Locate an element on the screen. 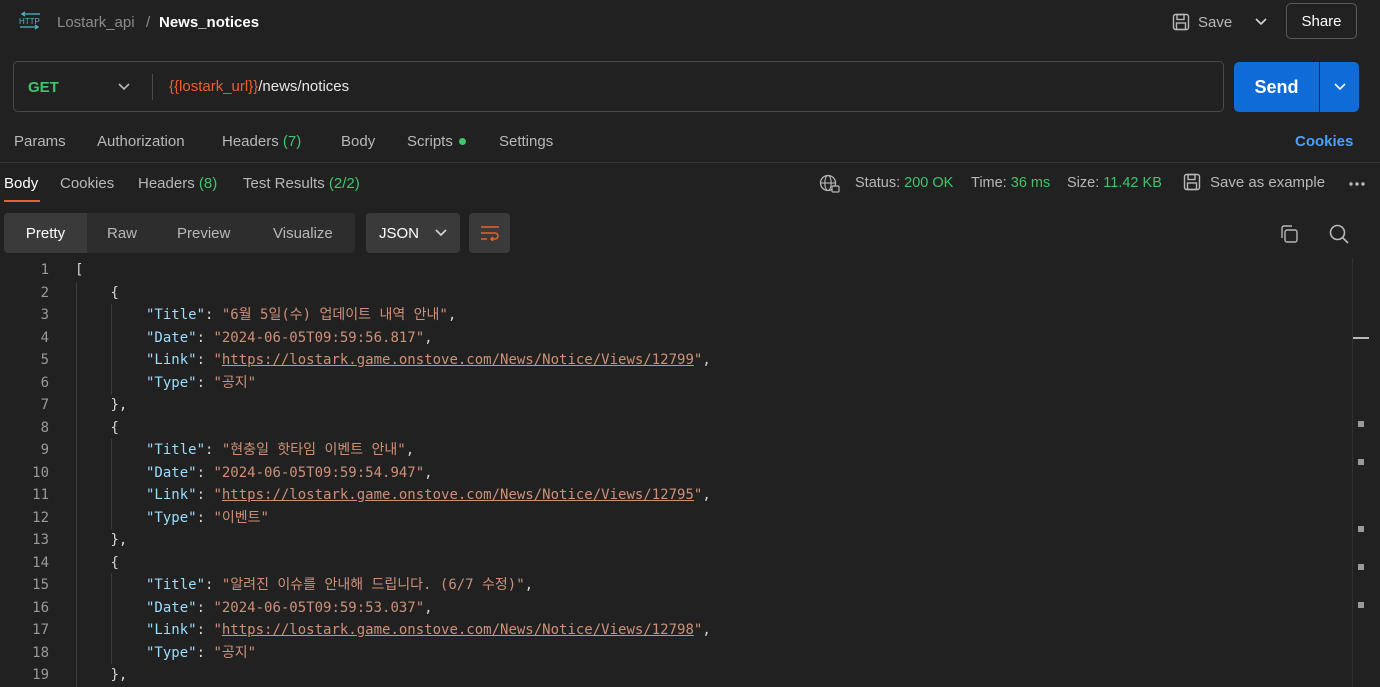 The height and width of the screenshot is (687, 1380). code-line: 14 { is located at coordinates (675, 563).